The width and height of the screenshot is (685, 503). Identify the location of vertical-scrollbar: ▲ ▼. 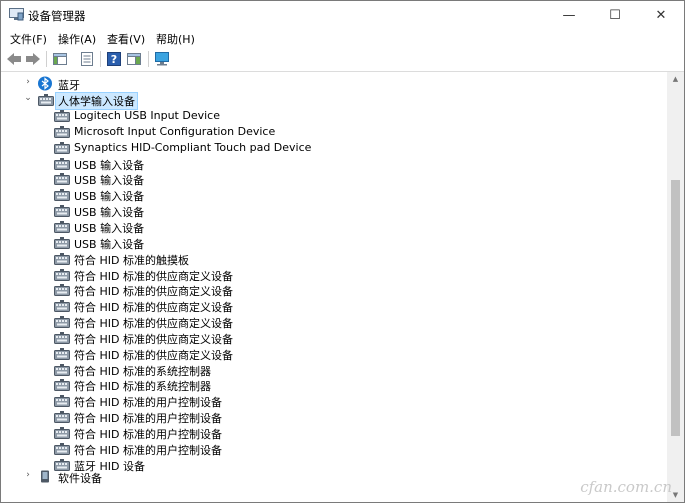
(675, 287).